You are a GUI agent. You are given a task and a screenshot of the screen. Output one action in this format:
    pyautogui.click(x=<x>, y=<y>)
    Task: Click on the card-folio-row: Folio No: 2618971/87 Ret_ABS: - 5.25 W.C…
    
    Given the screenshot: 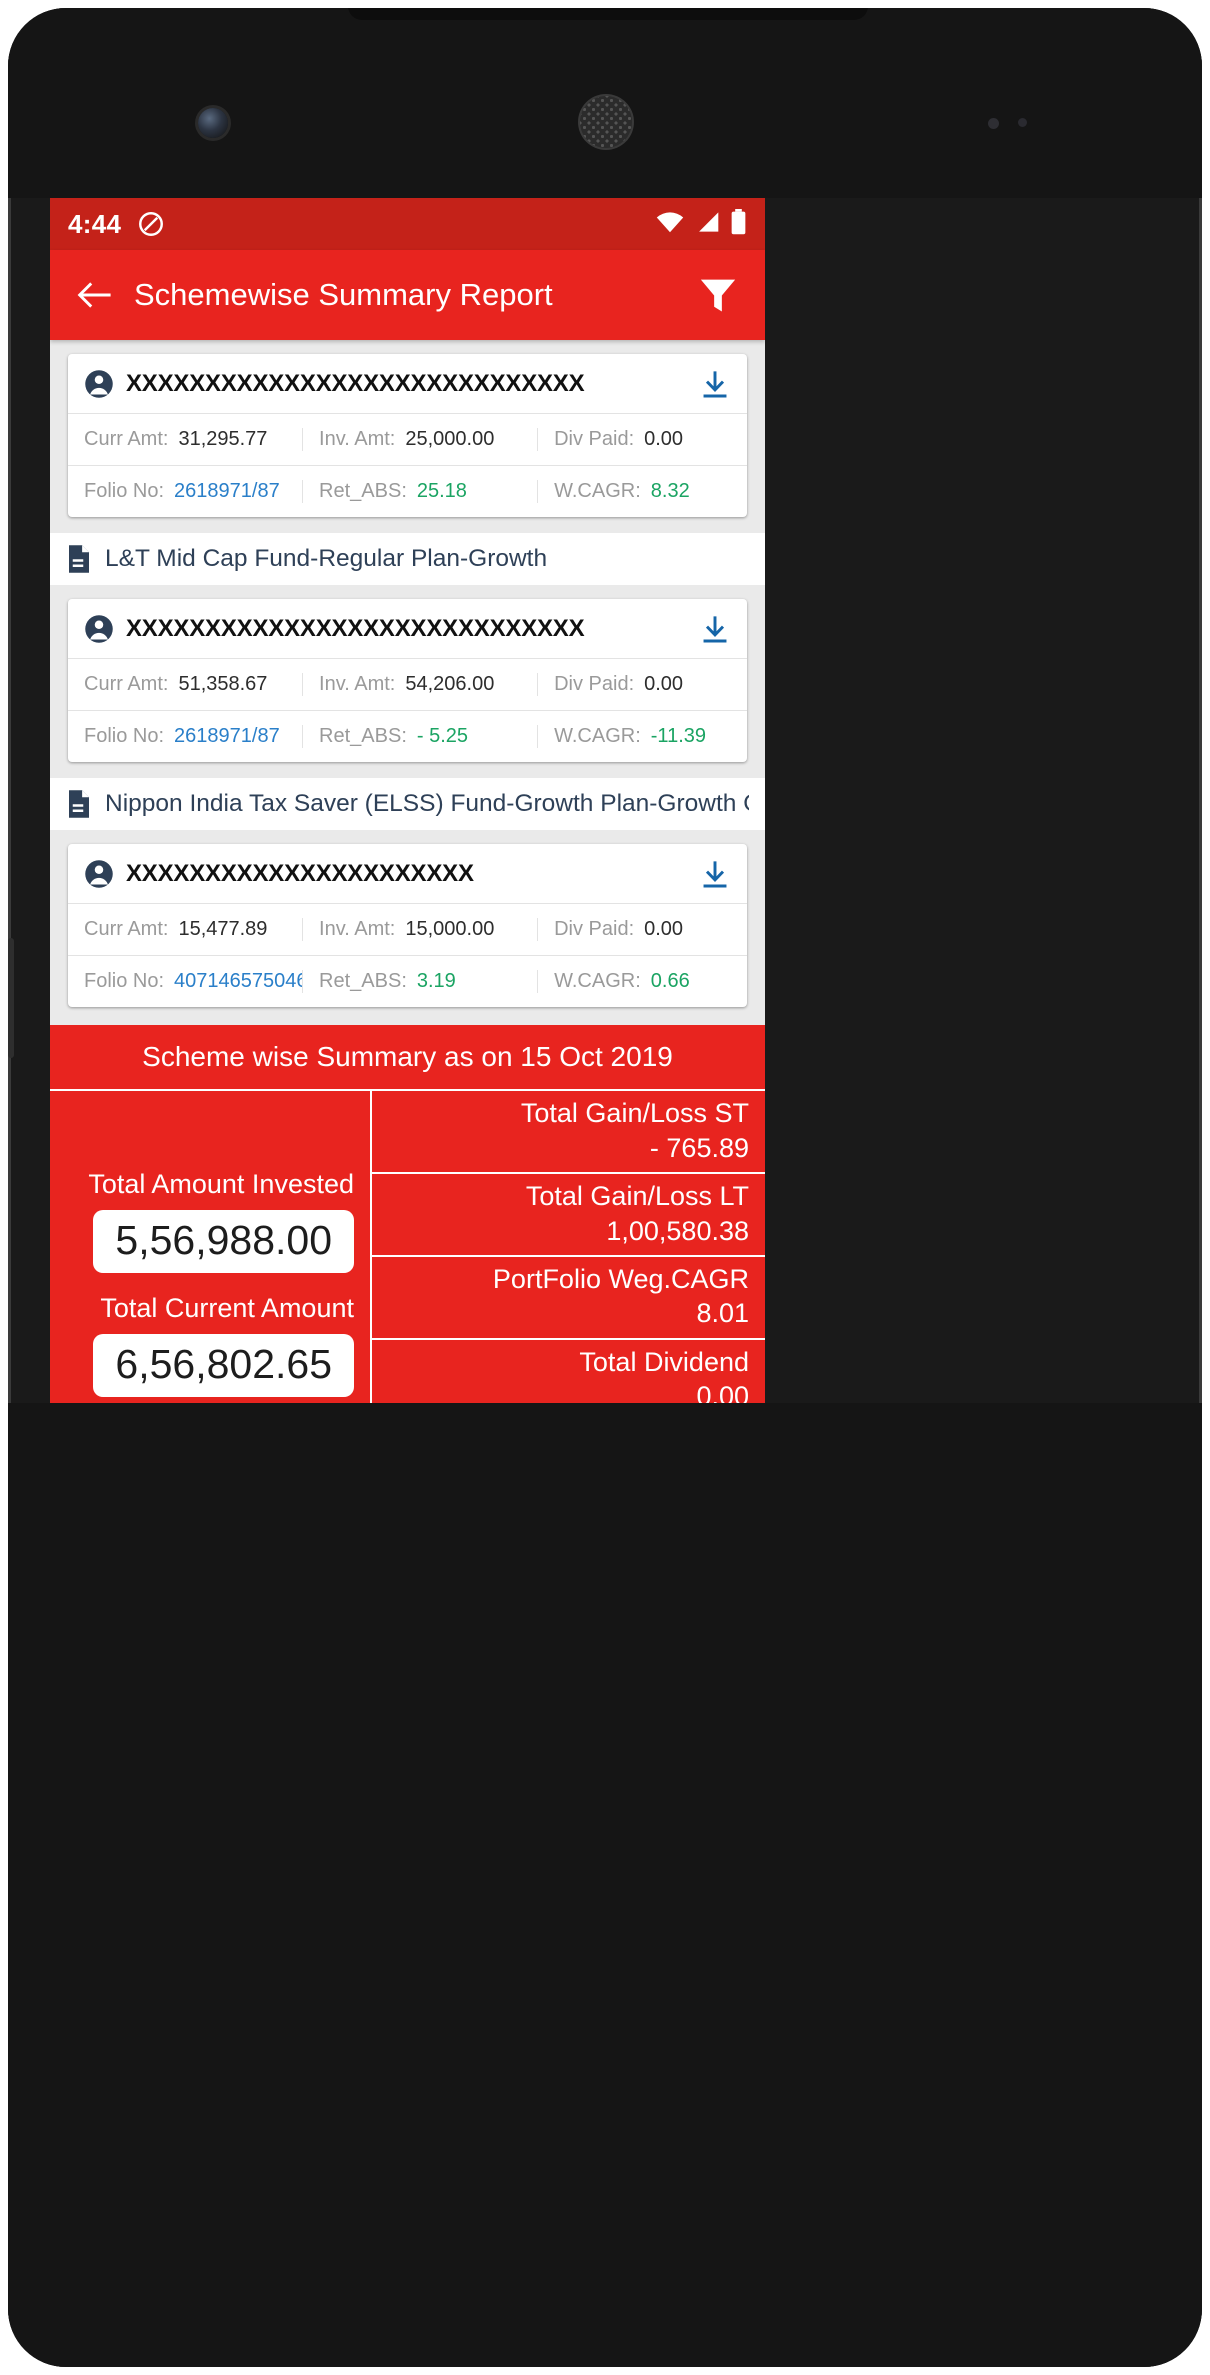 What is the action you would take?
    pyautogui.click(x=407, y=736)
    